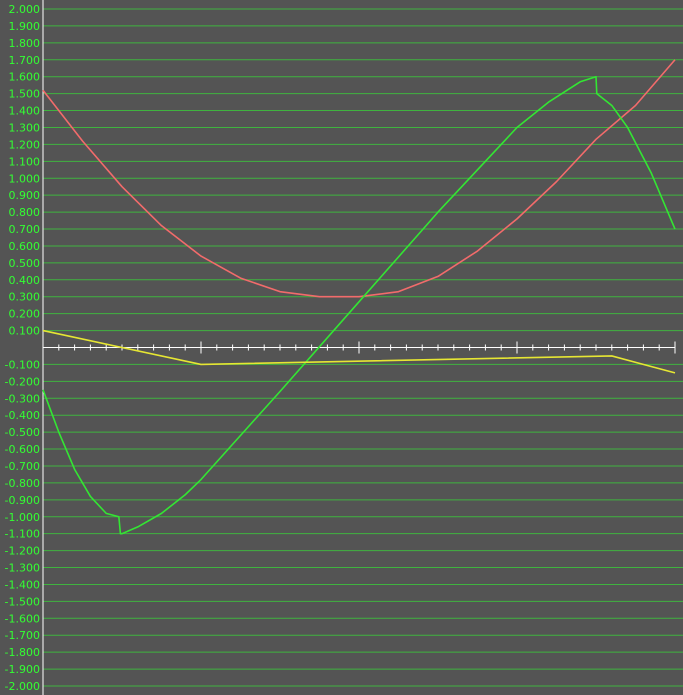 This screenshot has height=695, width=683. I want to click on y-tick-label: 0.400, so click(25, 280).